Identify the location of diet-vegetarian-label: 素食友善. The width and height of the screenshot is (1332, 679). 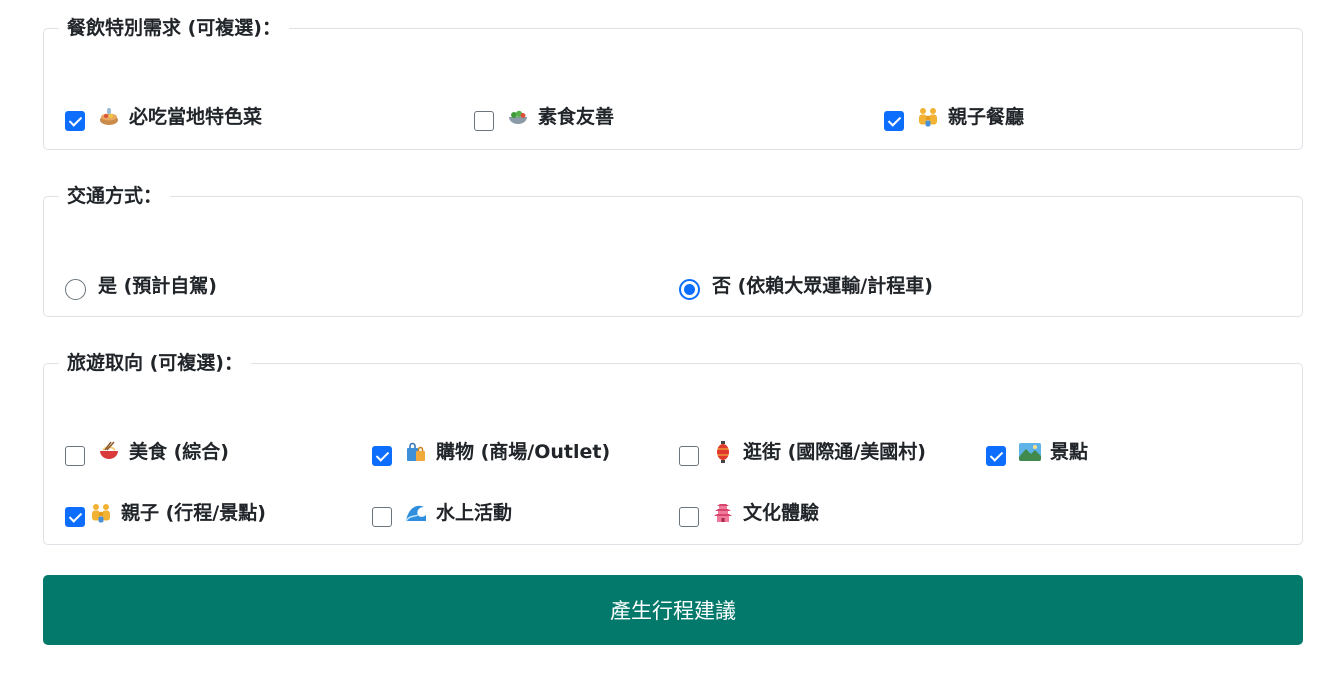
(576, 117).